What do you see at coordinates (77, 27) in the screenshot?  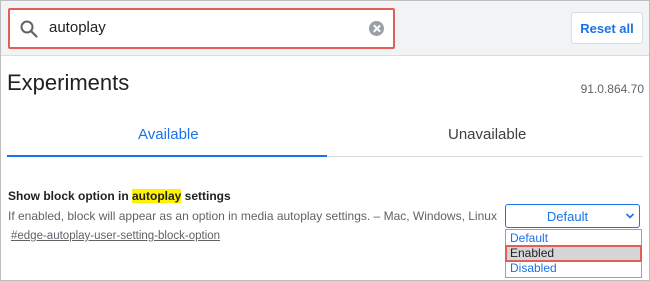 I see `search-input: autoplay` at bounding box center [77, 27].